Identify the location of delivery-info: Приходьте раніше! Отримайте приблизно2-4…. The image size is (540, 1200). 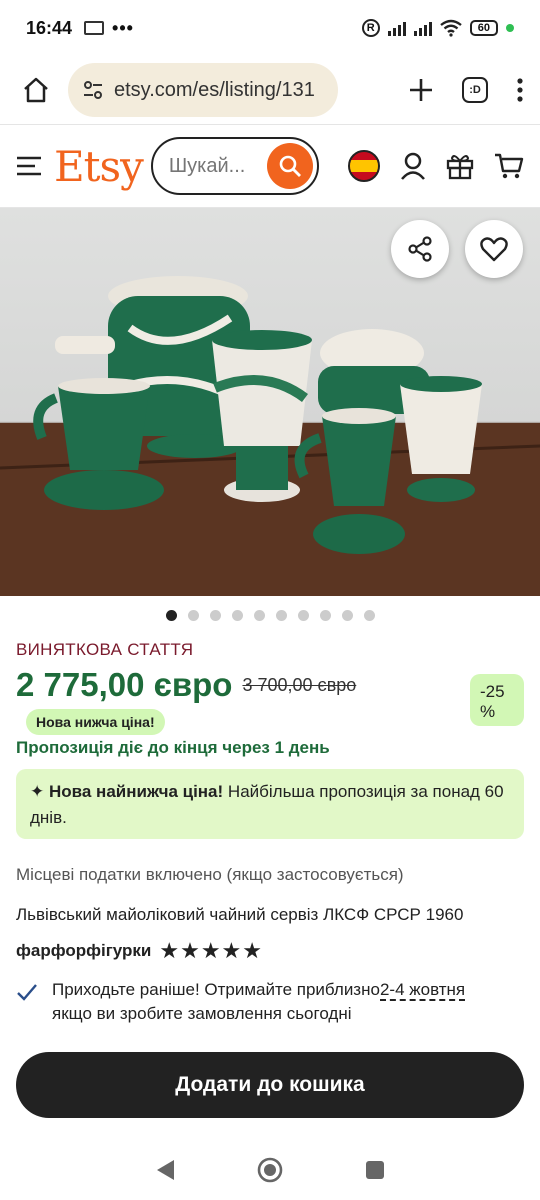
(270, 1002).